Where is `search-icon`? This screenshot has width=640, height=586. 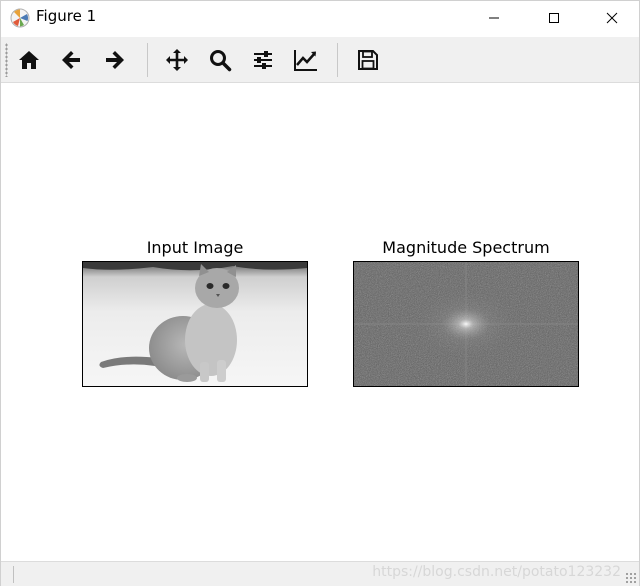 search-icon is located at coordinates (221, 61).